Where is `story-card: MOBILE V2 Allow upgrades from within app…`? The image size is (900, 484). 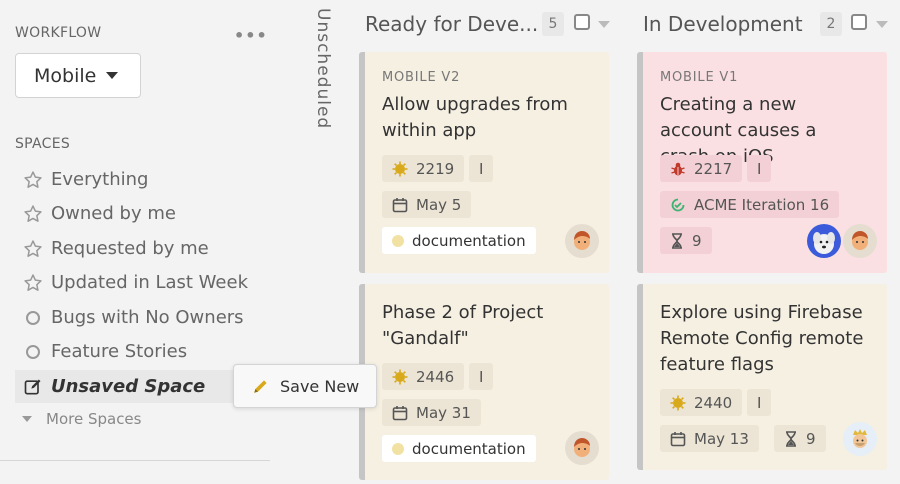 story-card: MOBILE V2 Allow upgrades from within app… is located at coordinates (484, 162).